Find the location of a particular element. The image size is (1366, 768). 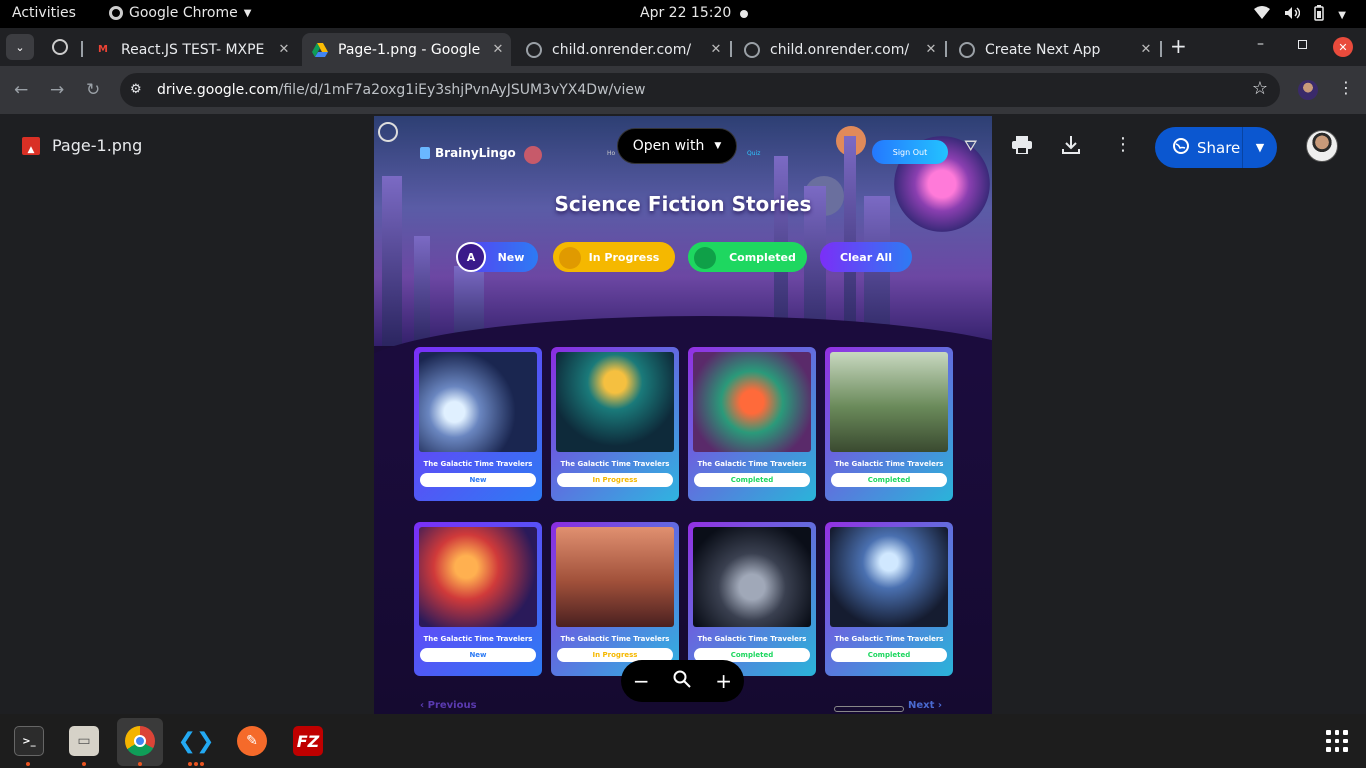

next-label: Next is located at coordinates (921, 705).